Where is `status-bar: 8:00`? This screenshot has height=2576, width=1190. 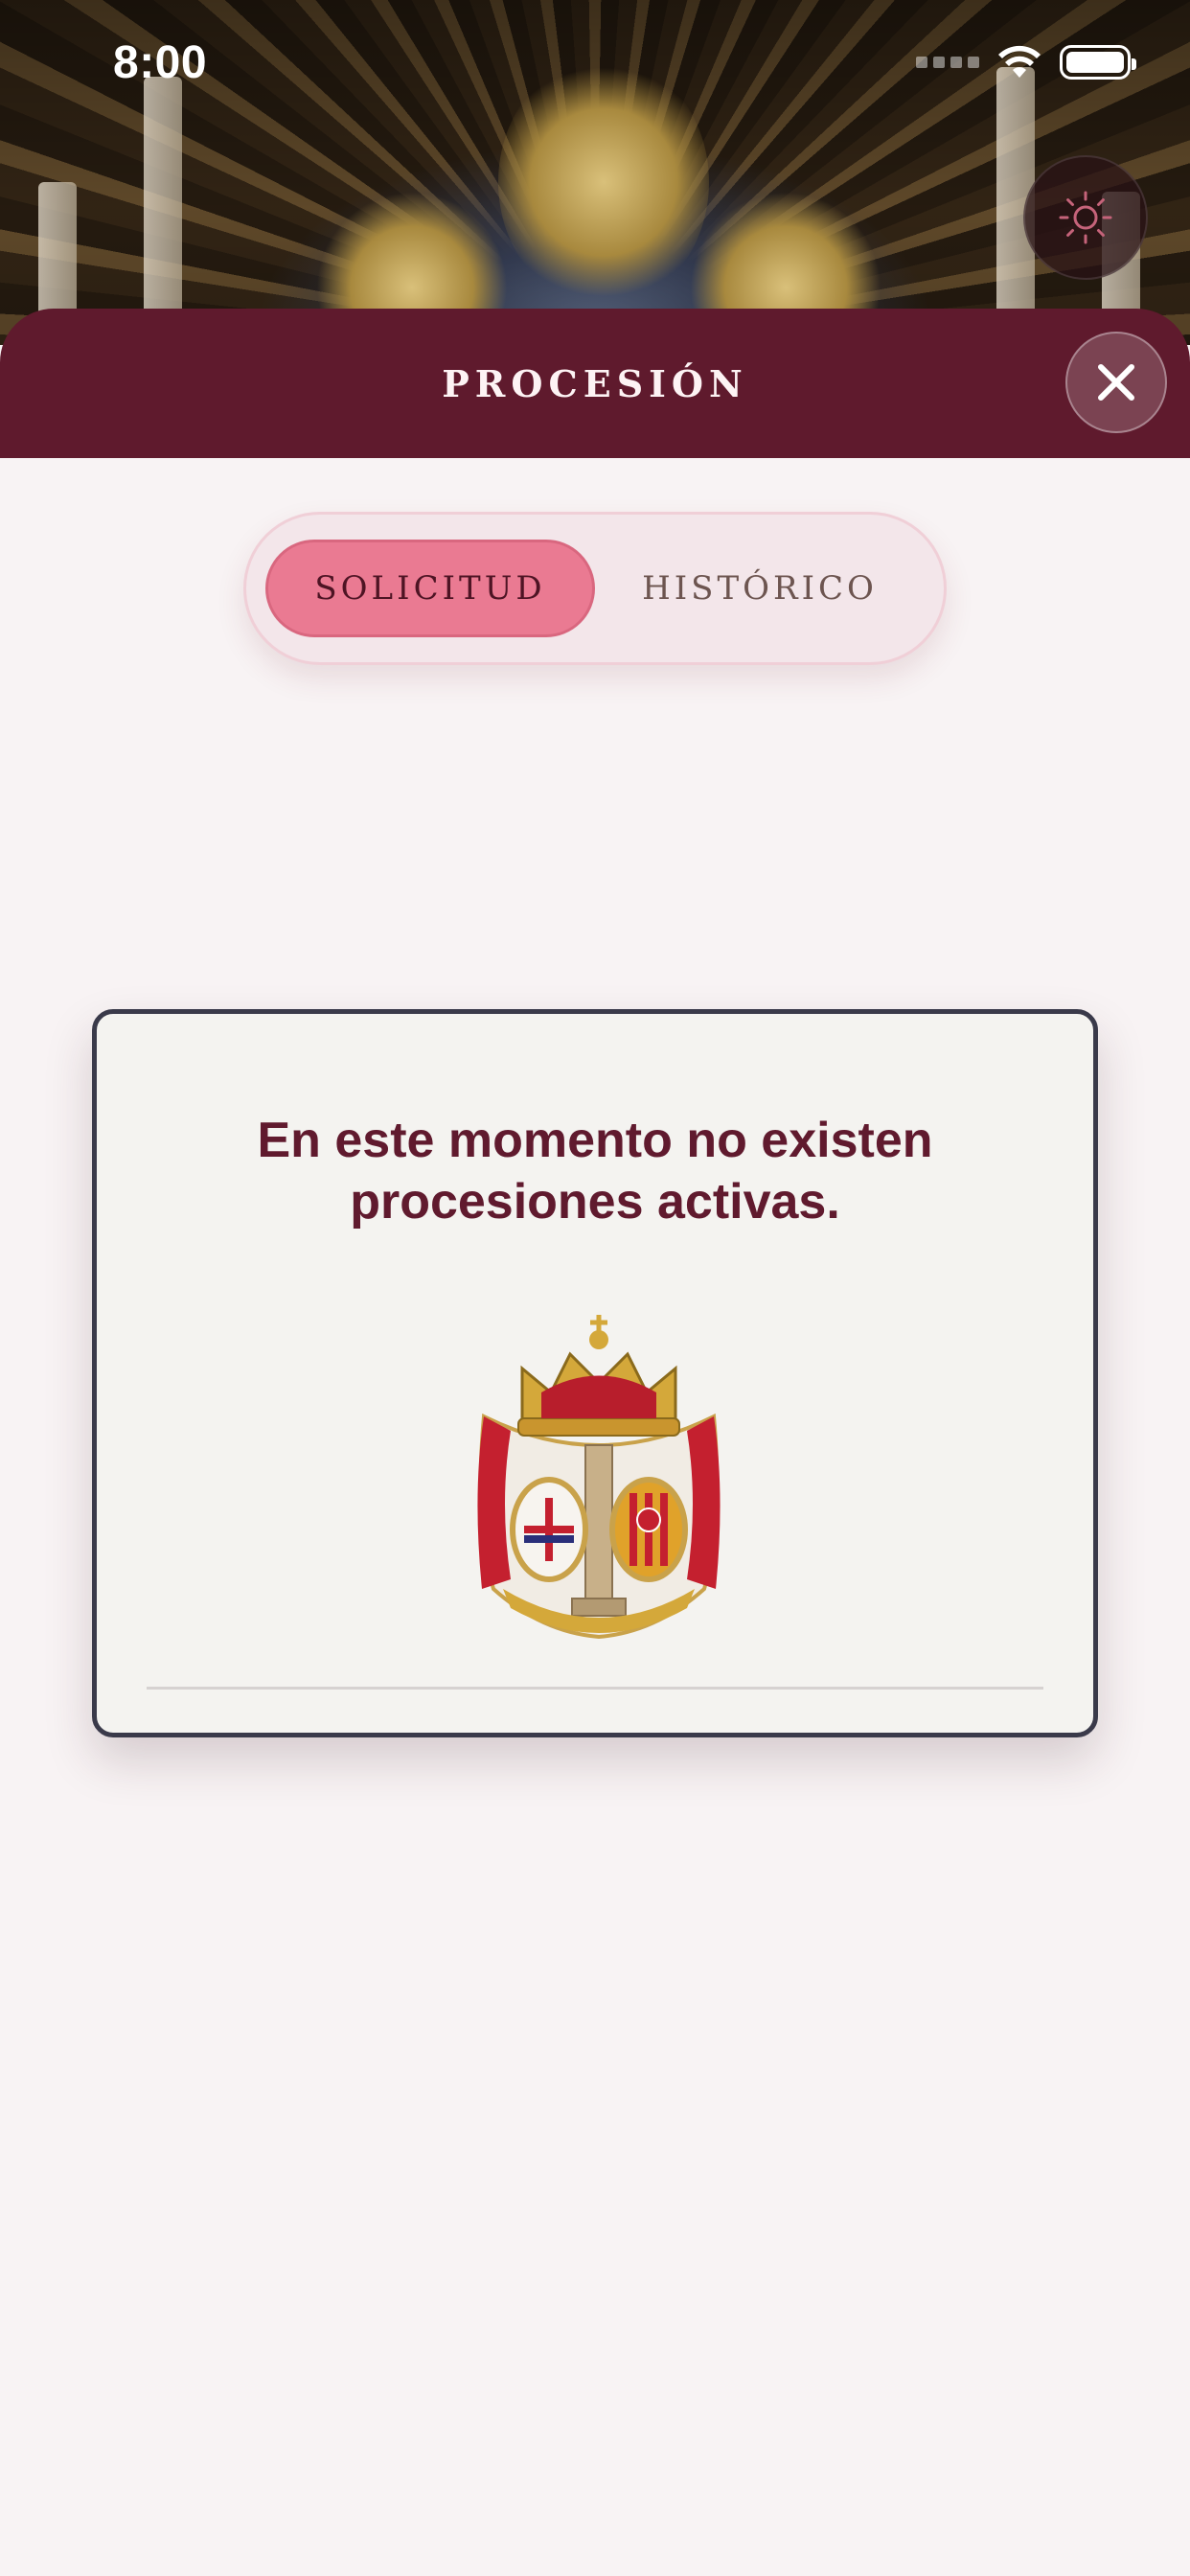
status-bar: 8:00 is located at coordinates (595, 63).